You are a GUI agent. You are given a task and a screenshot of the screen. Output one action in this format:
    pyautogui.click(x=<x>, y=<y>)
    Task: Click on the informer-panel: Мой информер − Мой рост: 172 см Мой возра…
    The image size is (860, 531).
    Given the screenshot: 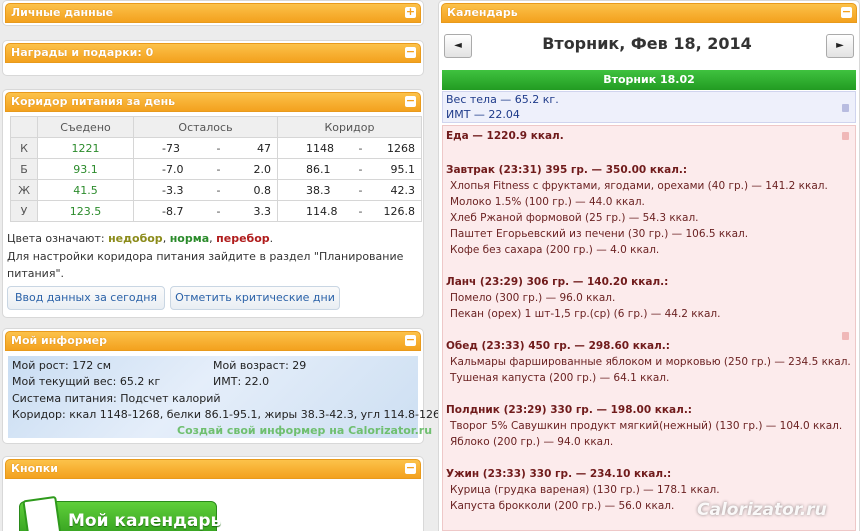 What is the action you would take?
    pyautogui.click(x=226, y=386)
    